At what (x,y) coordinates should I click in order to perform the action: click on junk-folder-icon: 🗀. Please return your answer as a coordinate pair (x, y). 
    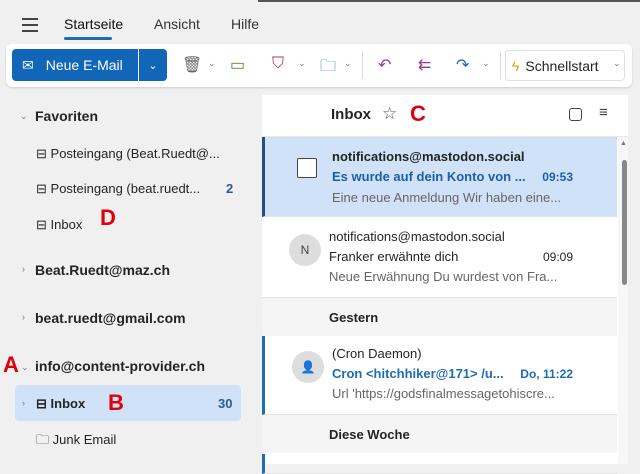
    Looking at the image, I should click on (43, 439).